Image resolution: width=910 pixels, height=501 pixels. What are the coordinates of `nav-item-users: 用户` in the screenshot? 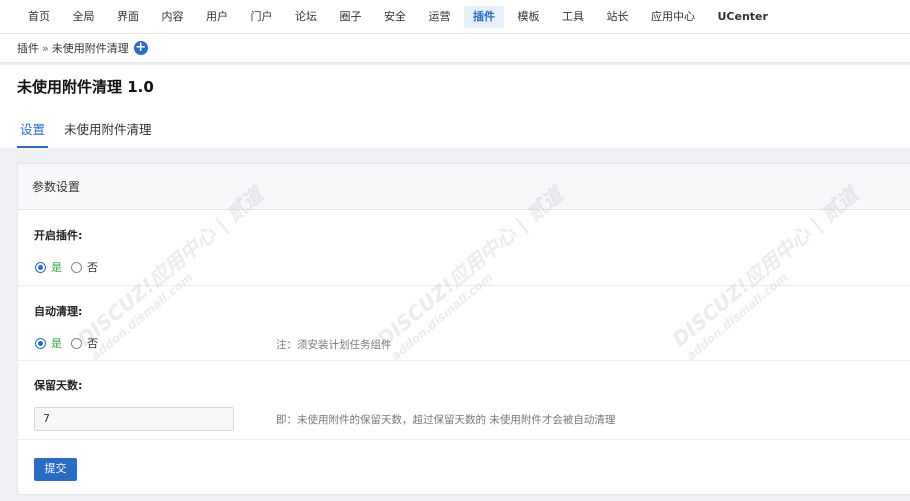 It's located at (217, 17).